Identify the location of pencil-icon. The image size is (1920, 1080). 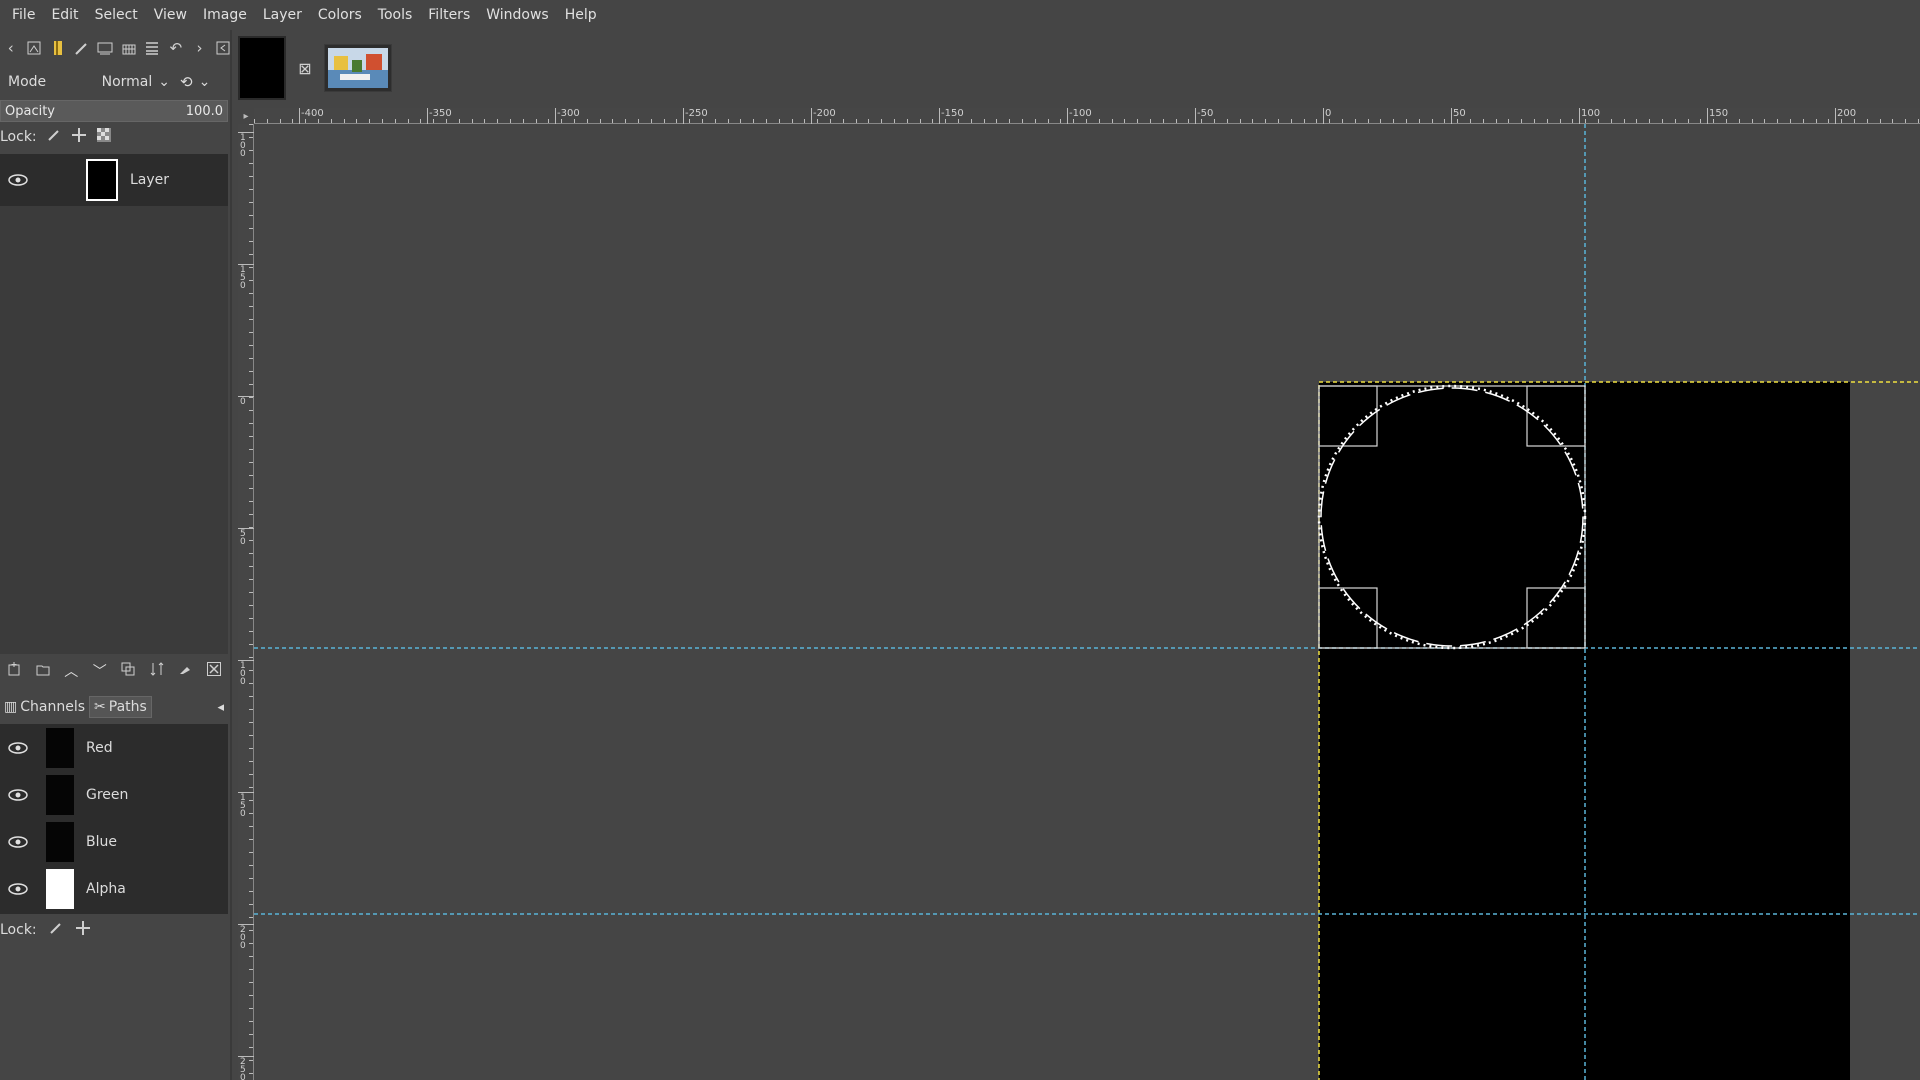
(82, 48).